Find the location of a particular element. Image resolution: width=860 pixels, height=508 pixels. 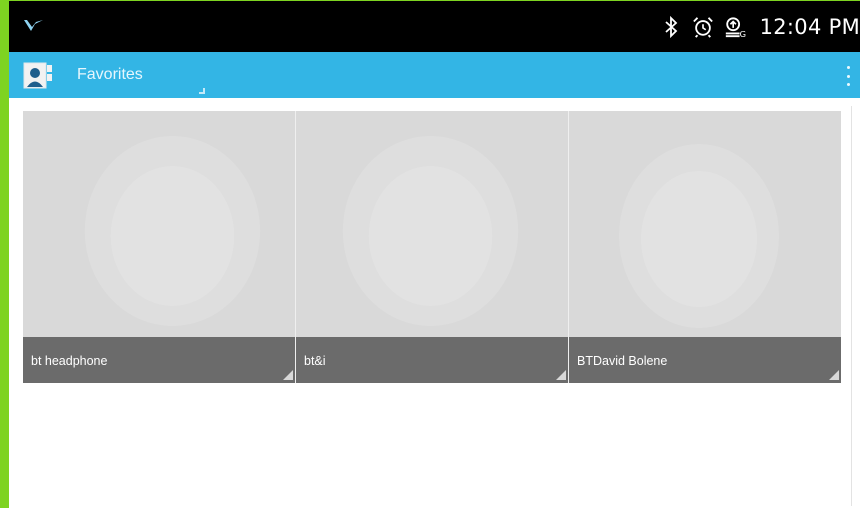

contact-card-icon is located at coordinates (38, 75).